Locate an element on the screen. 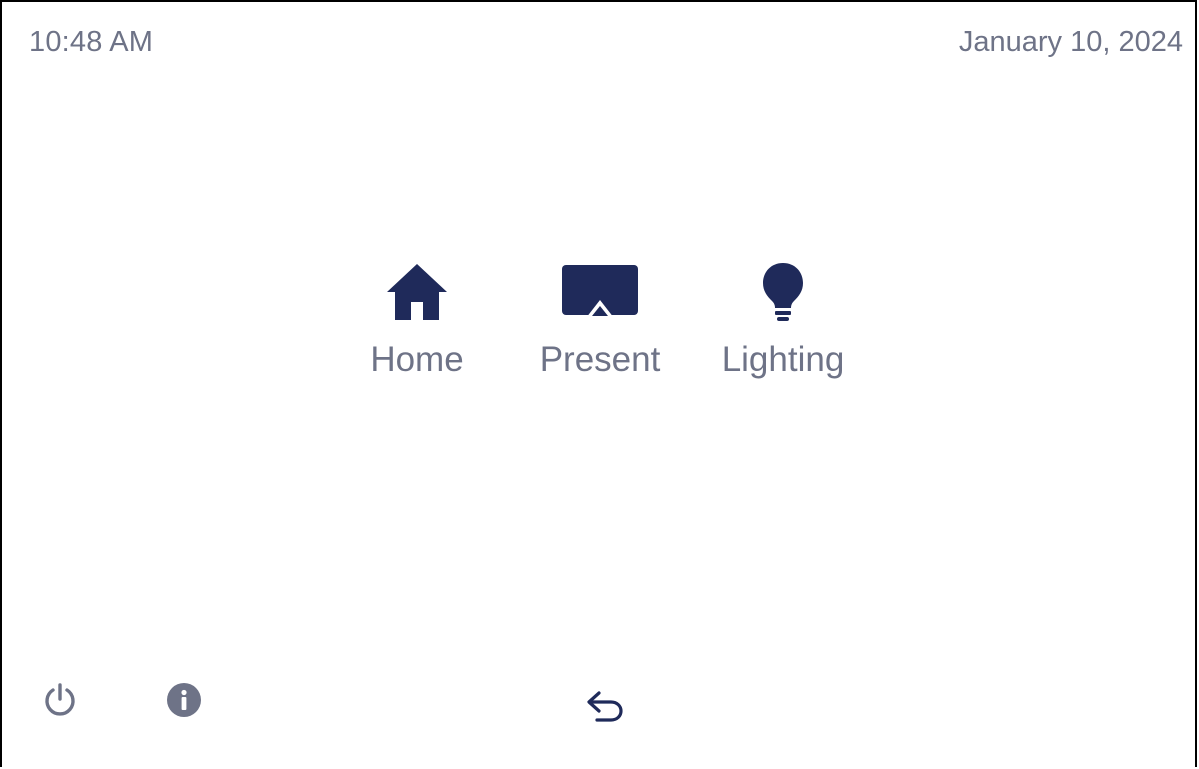  power-button is located at coordinates (60, 700).